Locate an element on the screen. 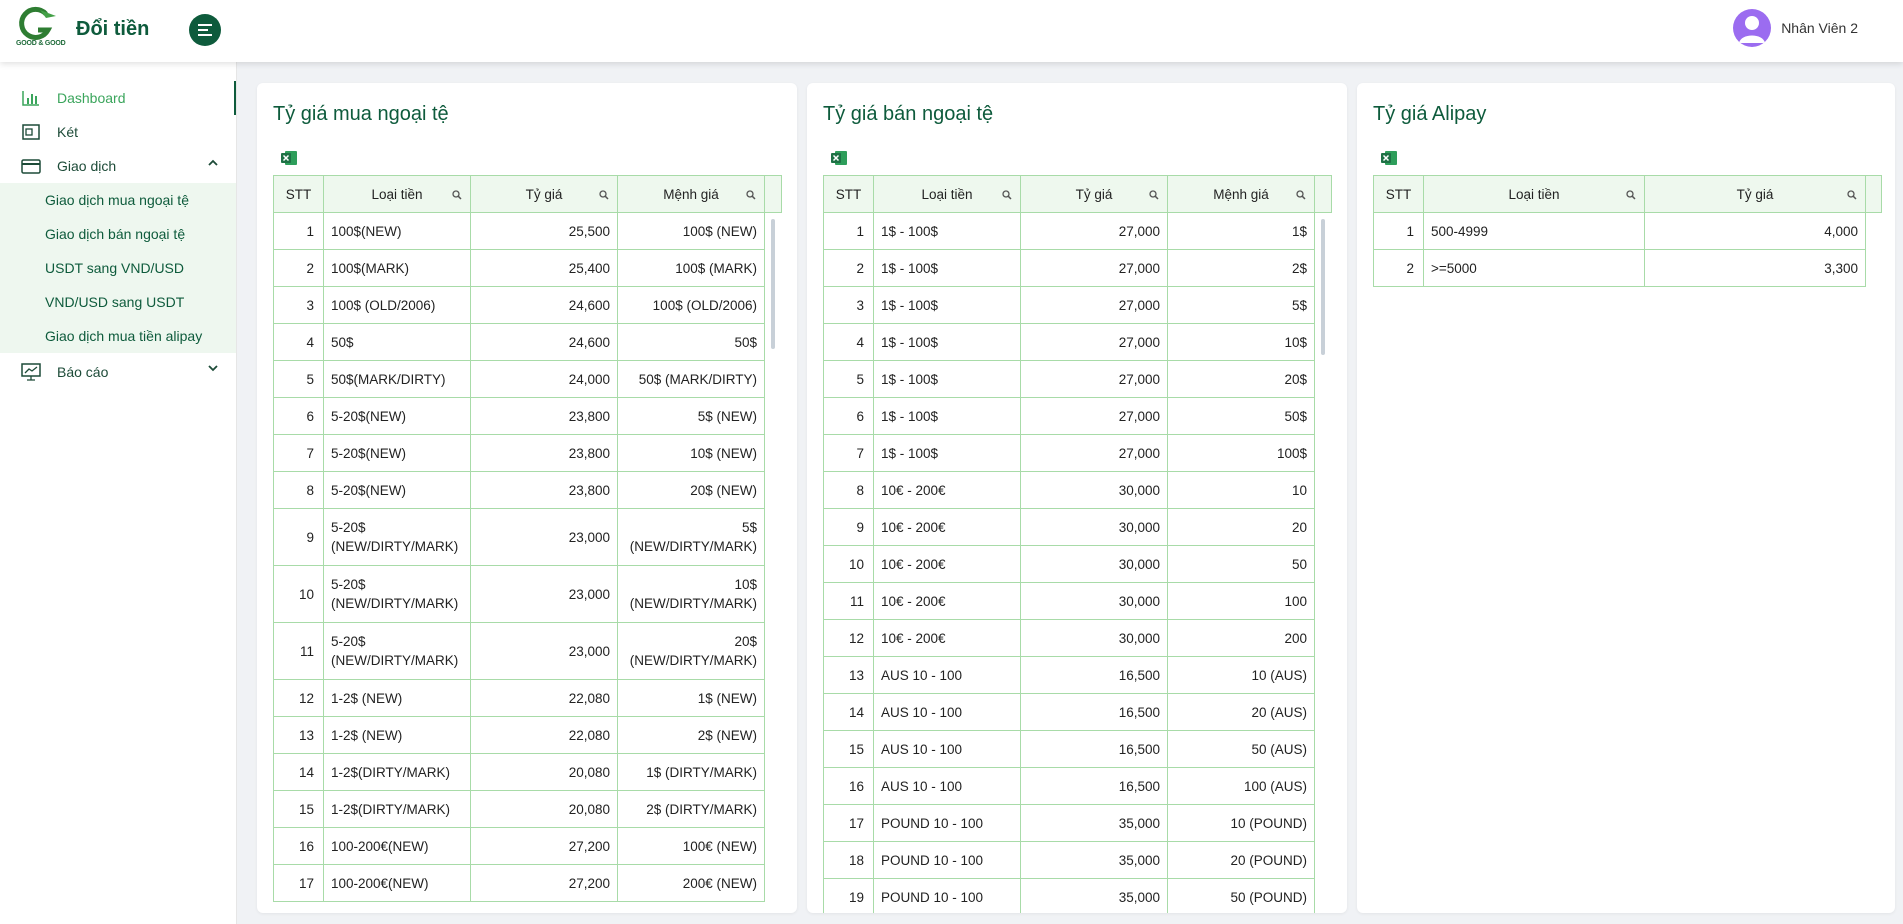  table-row: 16 AUS 10 - 100 16,500 100 (AUS) is located at coordinates (1077, 786).